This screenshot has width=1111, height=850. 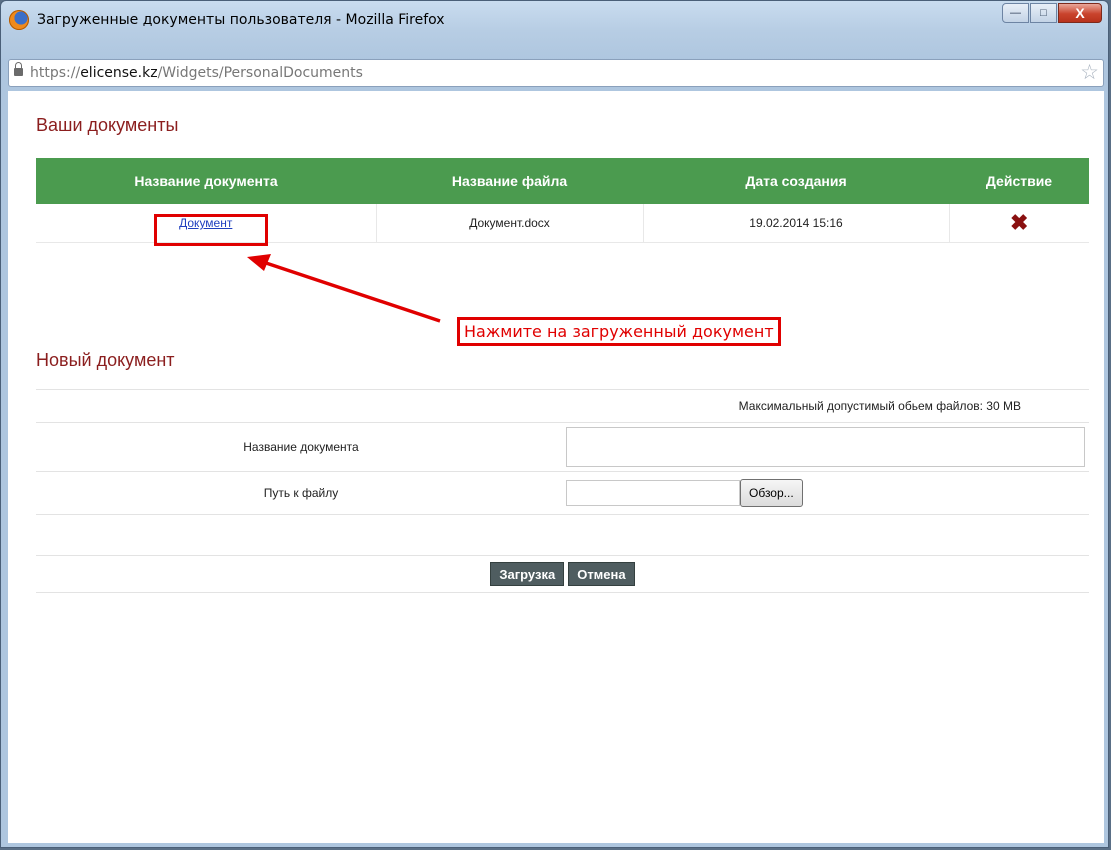 I want to click on window-controls: — □ X, so click(x=1051, y=13).